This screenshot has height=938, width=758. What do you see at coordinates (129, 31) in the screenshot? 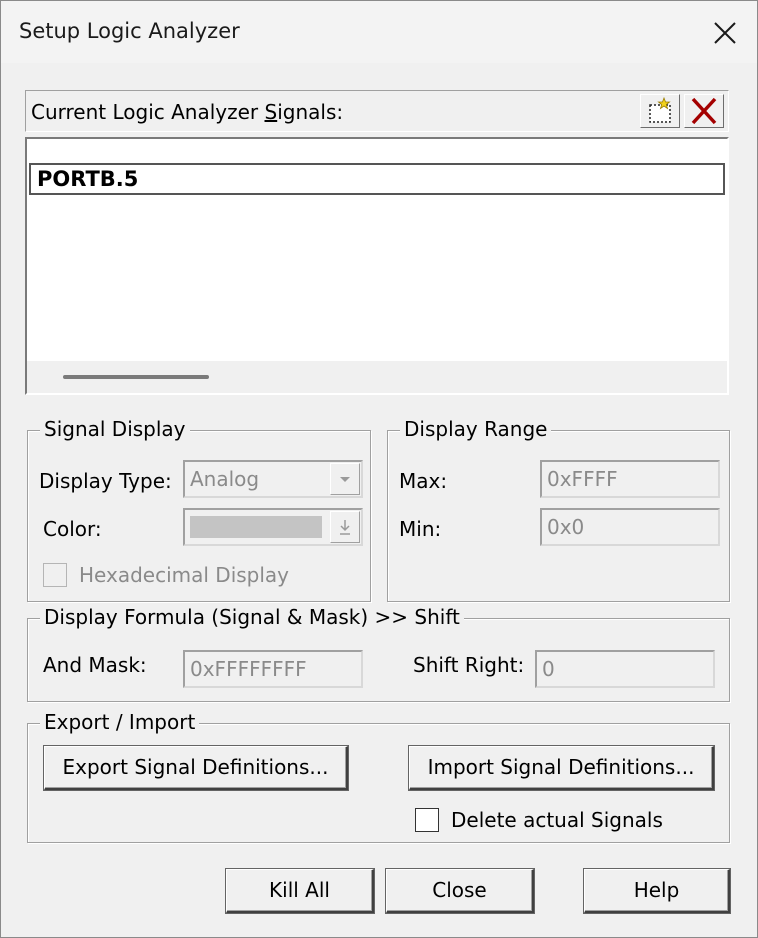
I see `dialog-title: Setup Logic Analyzer` at bounding box center [129, 31].